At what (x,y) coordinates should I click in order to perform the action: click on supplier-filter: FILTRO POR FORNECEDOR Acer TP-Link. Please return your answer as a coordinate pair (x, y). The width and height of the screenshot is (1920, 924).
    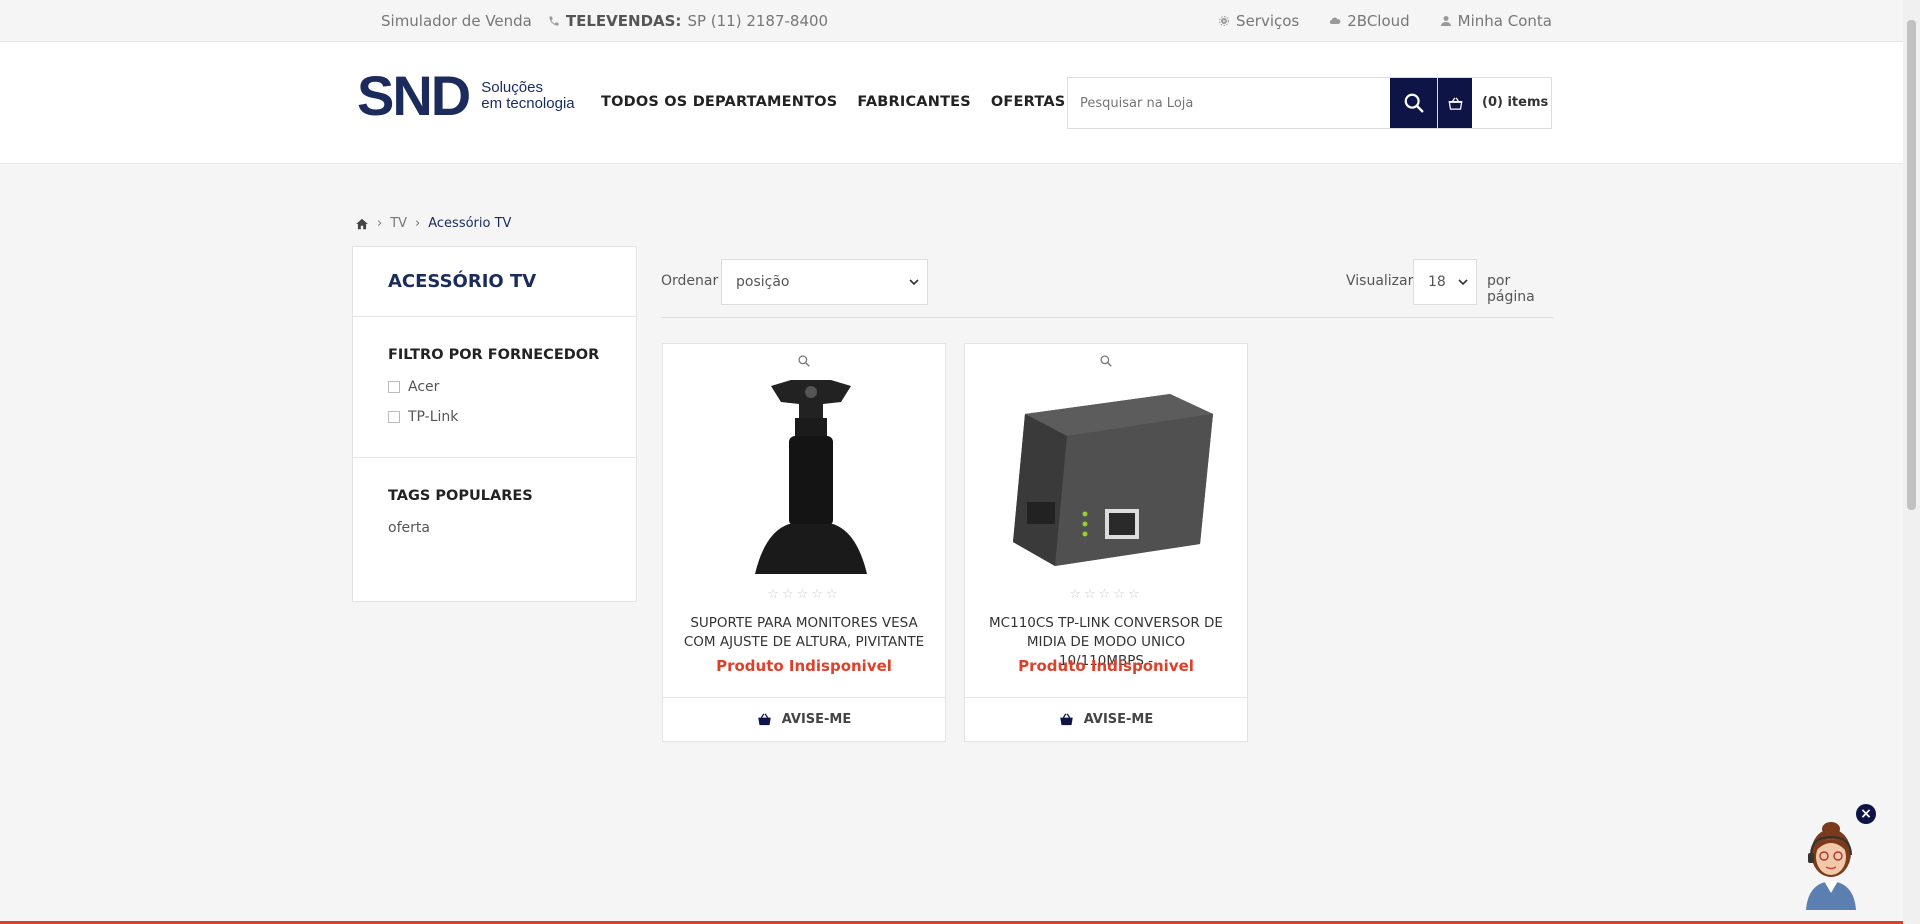
    Looking at the image, I should click on (494, 387).